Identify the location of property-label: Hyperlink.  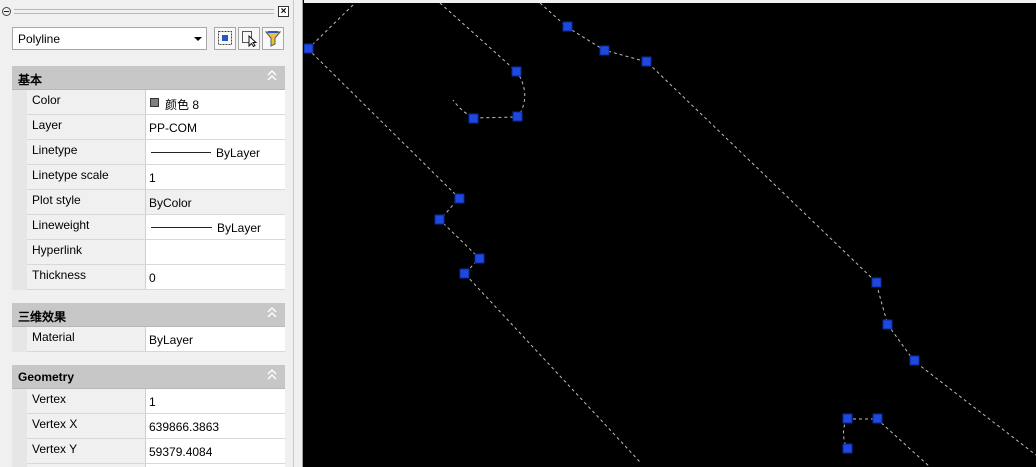
(57, 250).